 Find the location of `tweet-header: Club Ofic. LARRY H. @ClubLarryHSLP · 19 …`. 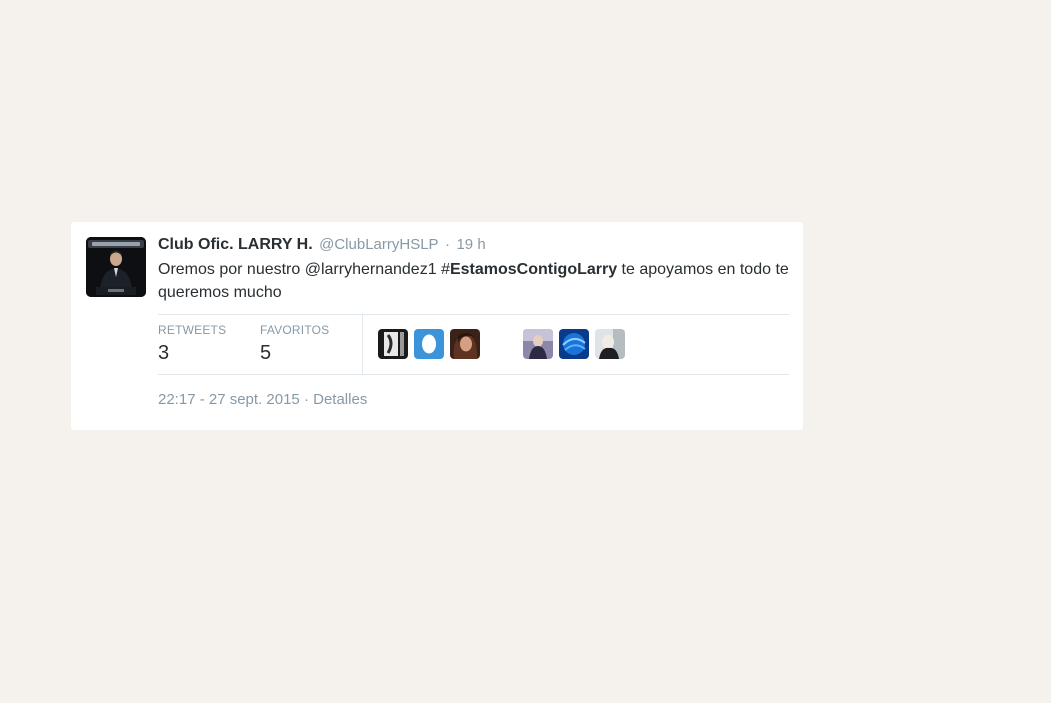

tweet-header: Club Ofic. LARRY H. @ClubLarryHSLP · 19 … is located at coordinates (322, 245).